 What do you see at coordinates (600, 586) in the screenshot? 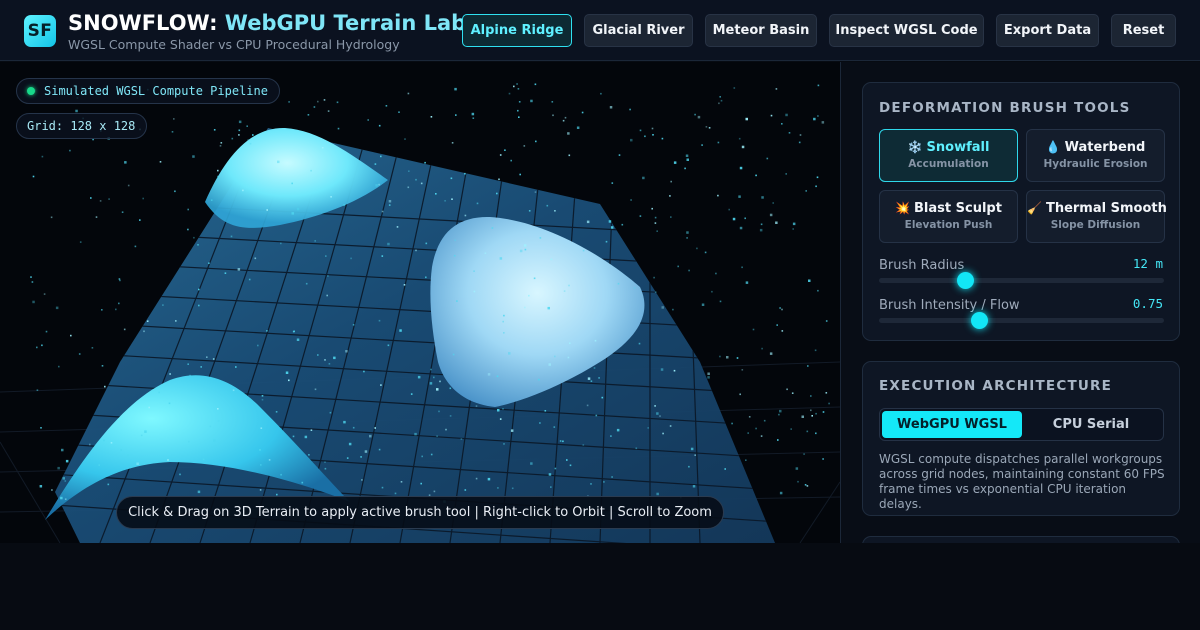
I see `footer-area` at bounding box center [600, 586].